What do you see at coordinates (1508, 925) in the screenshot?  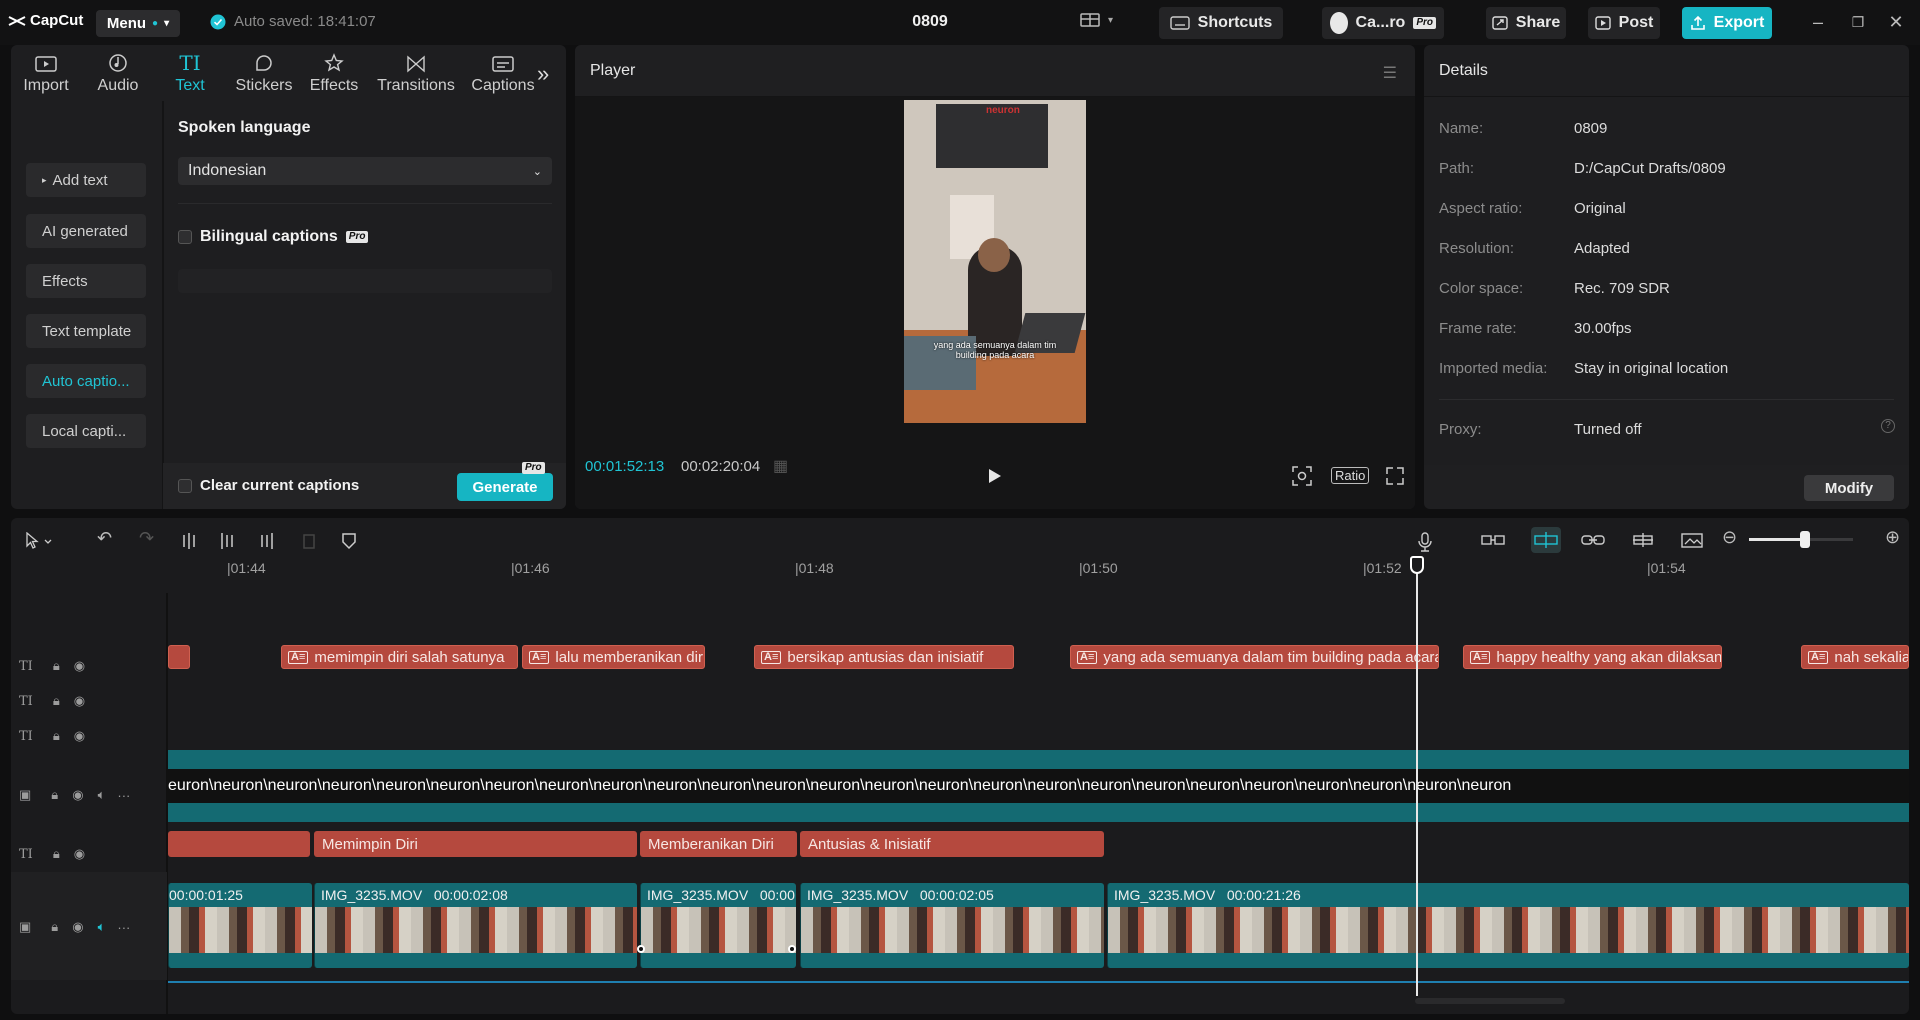 I see `video-clip: IMG_3235.MOV 00:00:21:26` at bounding box center [1508, 925].